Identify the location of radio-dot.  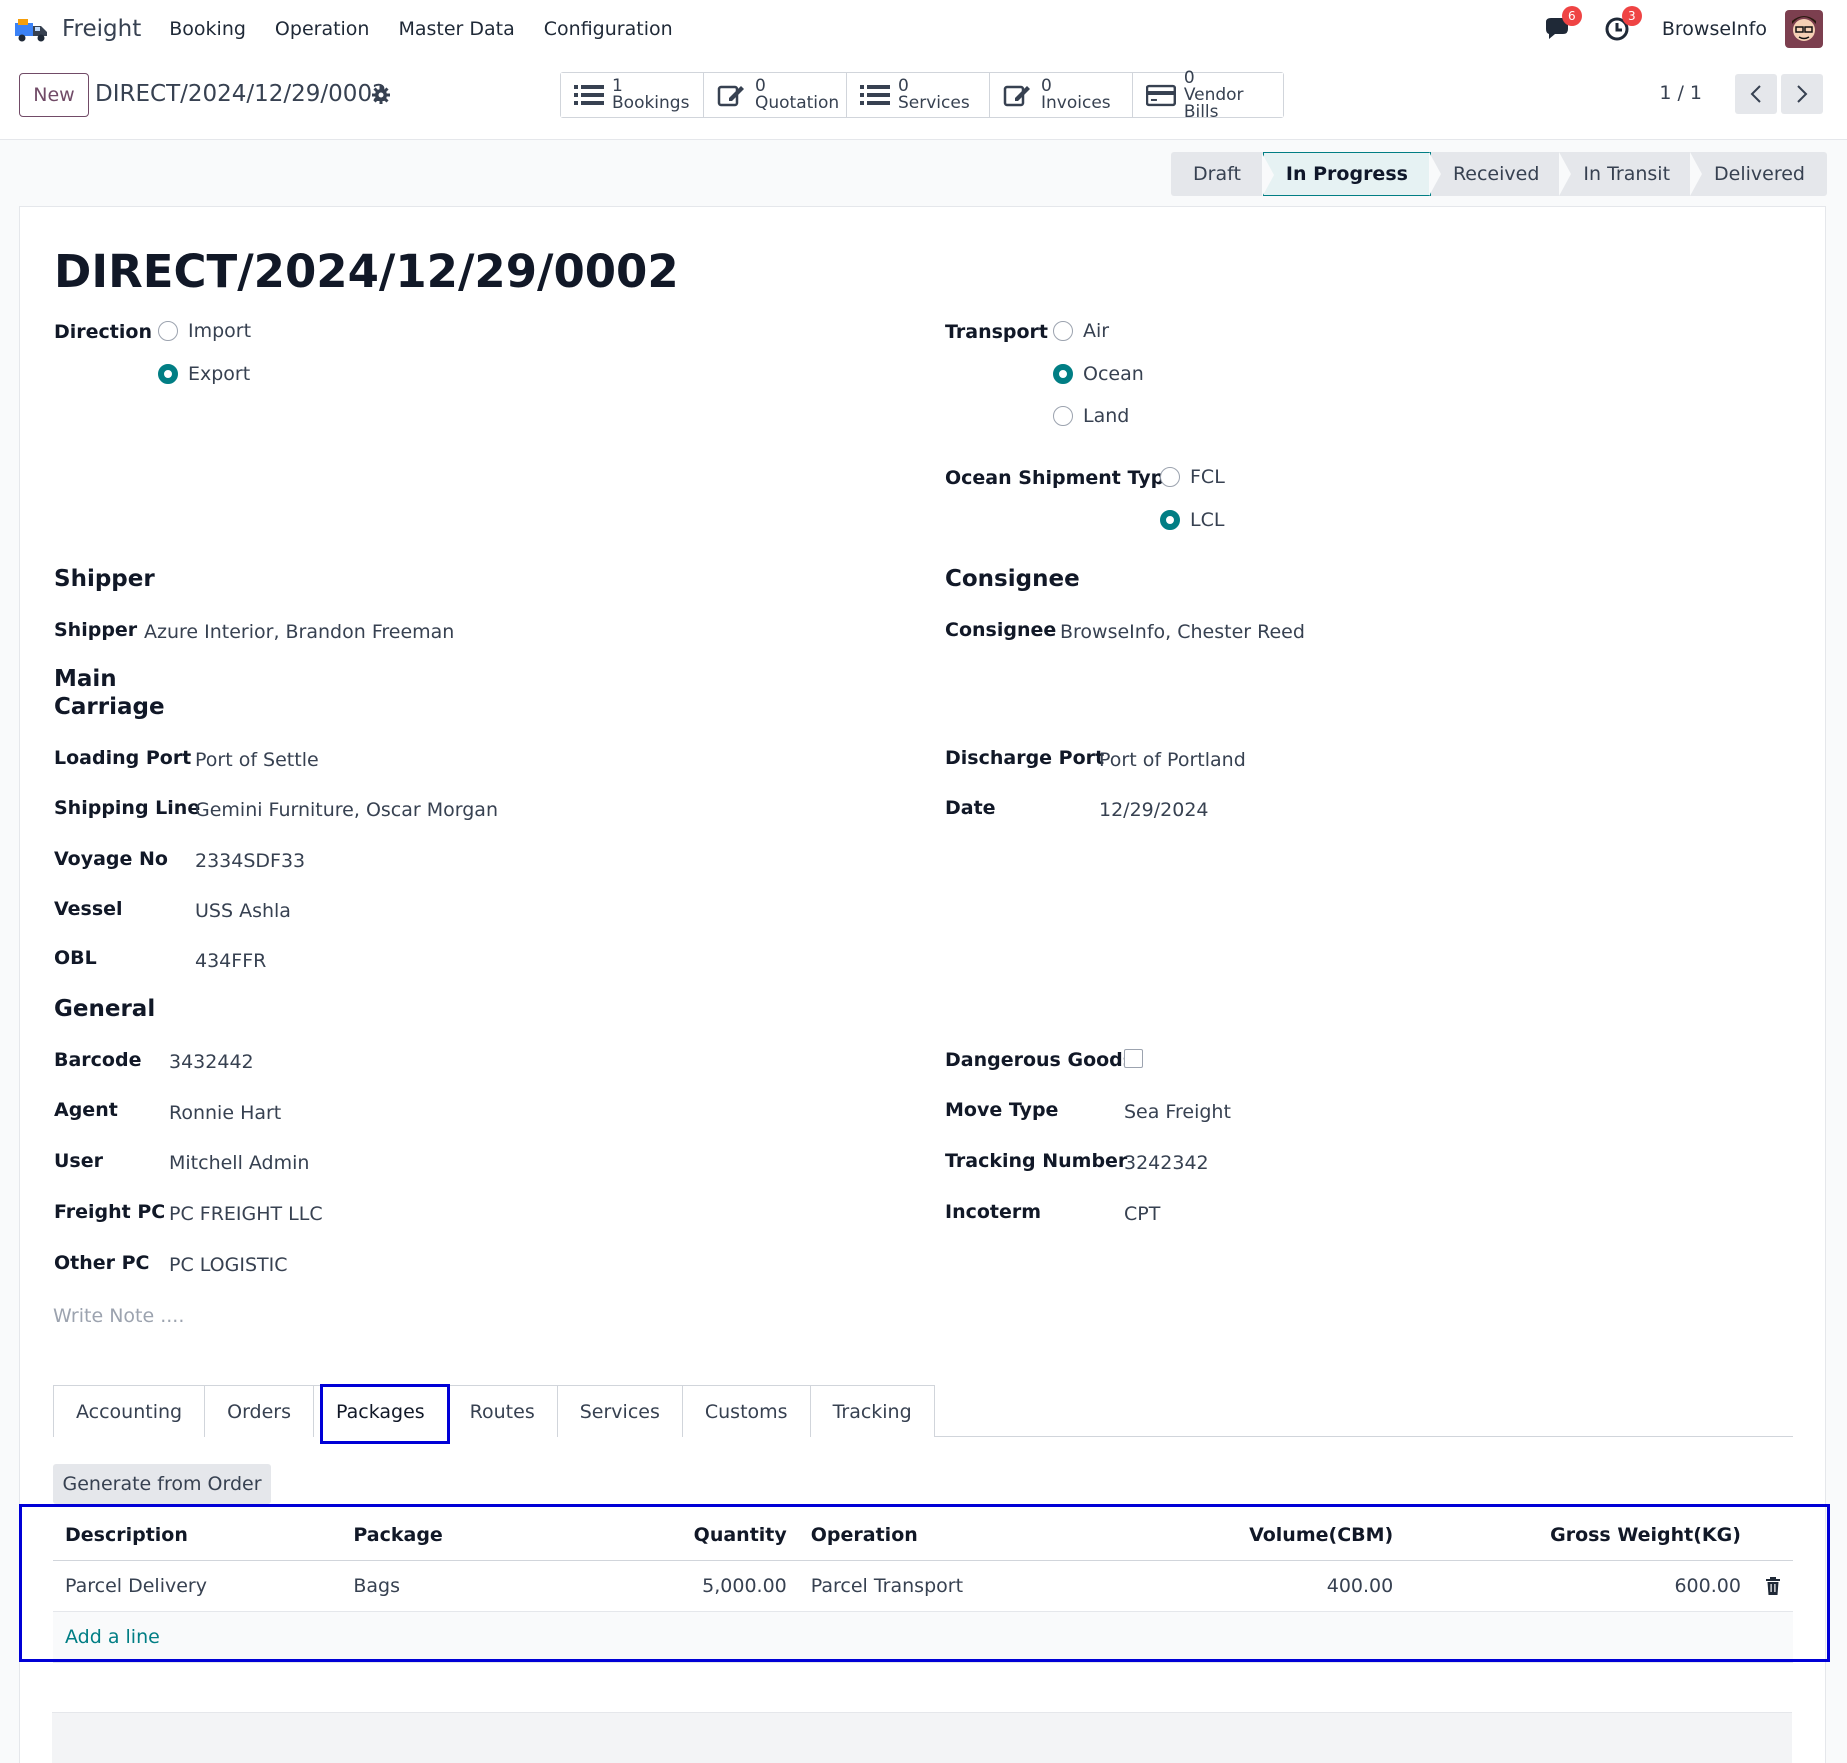
(1063, 416).